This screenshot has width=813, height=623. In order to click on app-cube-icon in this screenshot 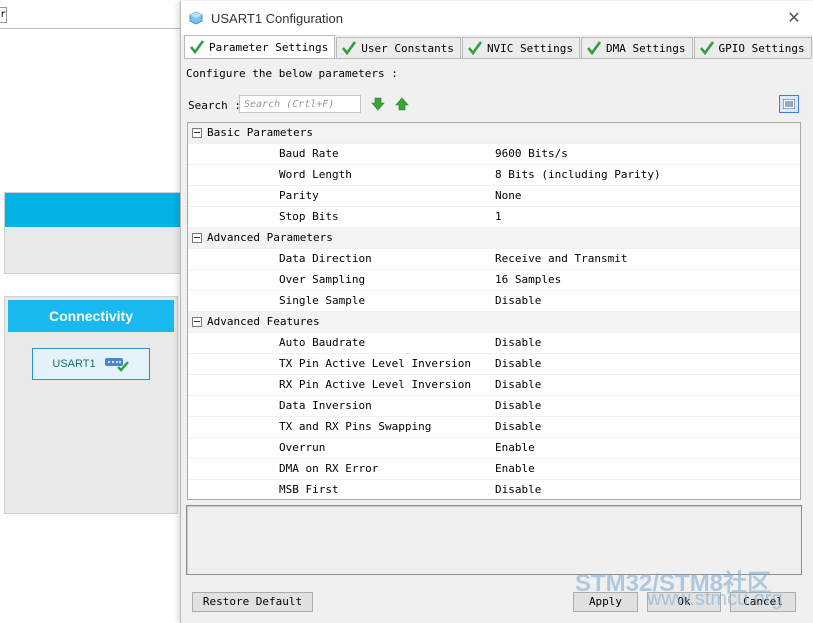, I will do `click(196, 18)`.